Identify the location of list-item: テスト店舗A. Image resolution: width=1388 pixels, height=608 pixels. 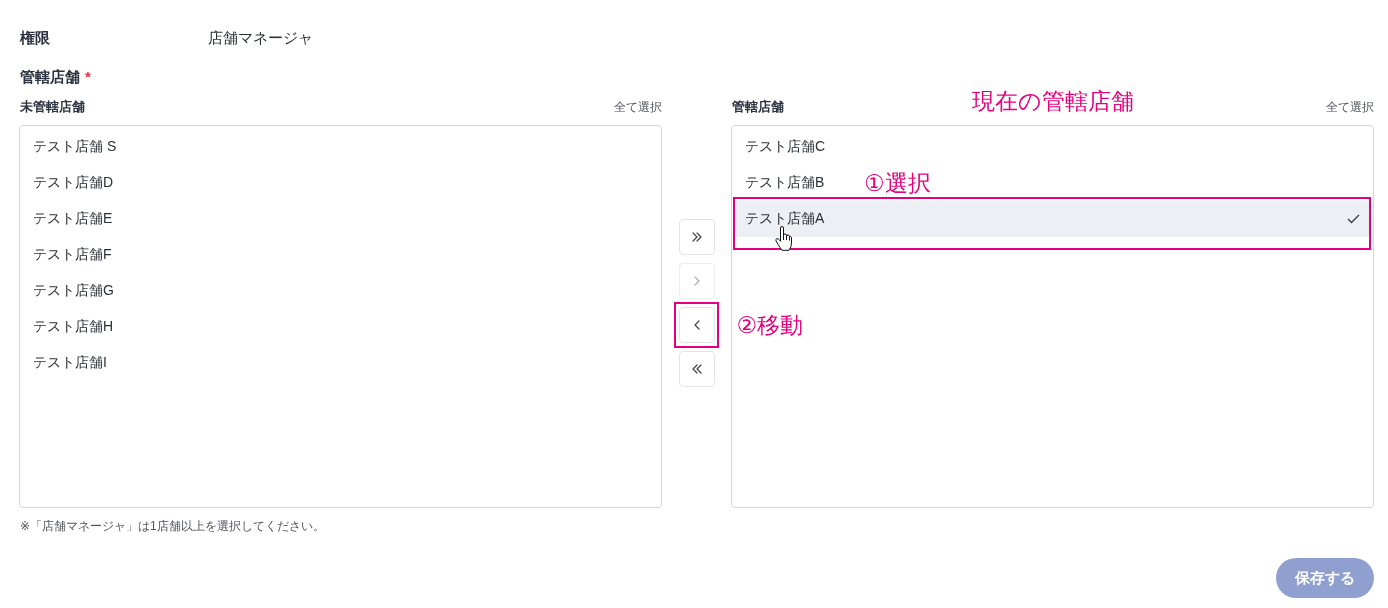
(1052, 219).